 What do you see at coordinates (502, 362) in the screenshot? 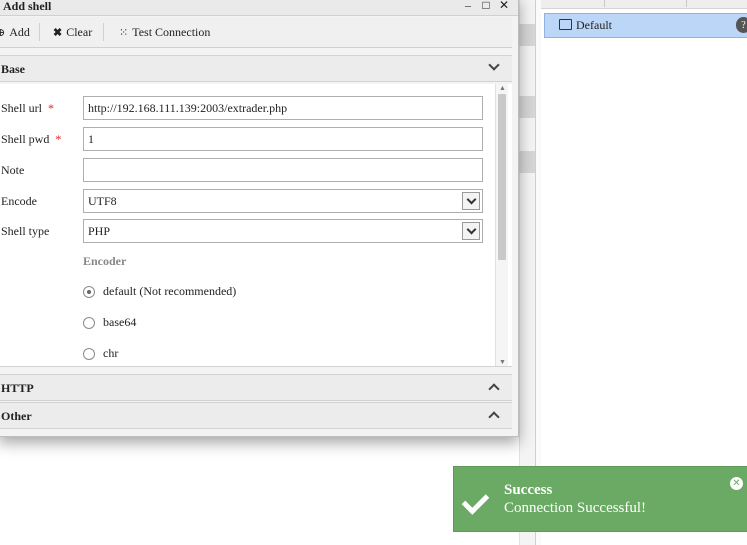
I see `scroll-down-icon: ▼` at bounding box center [502, 362].